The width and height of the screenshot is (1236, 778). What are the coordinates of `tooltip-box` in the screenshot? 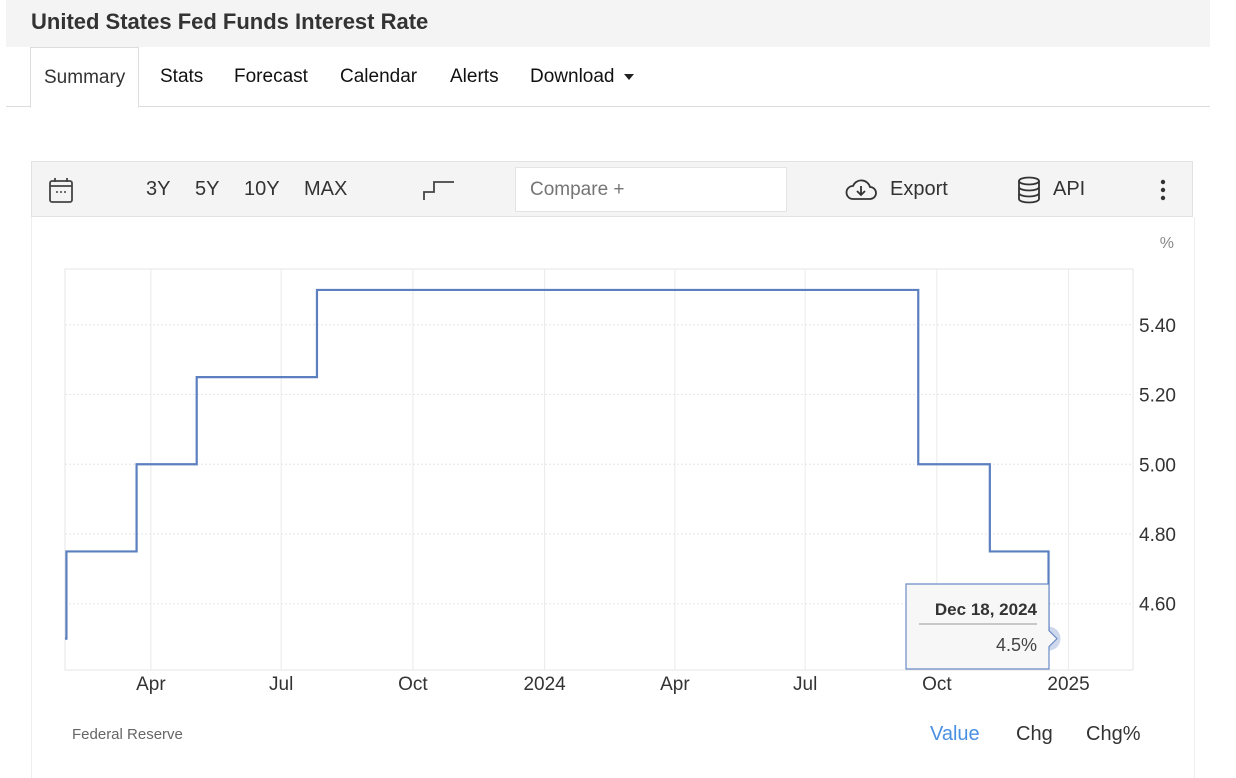 It's located at (981, 626).